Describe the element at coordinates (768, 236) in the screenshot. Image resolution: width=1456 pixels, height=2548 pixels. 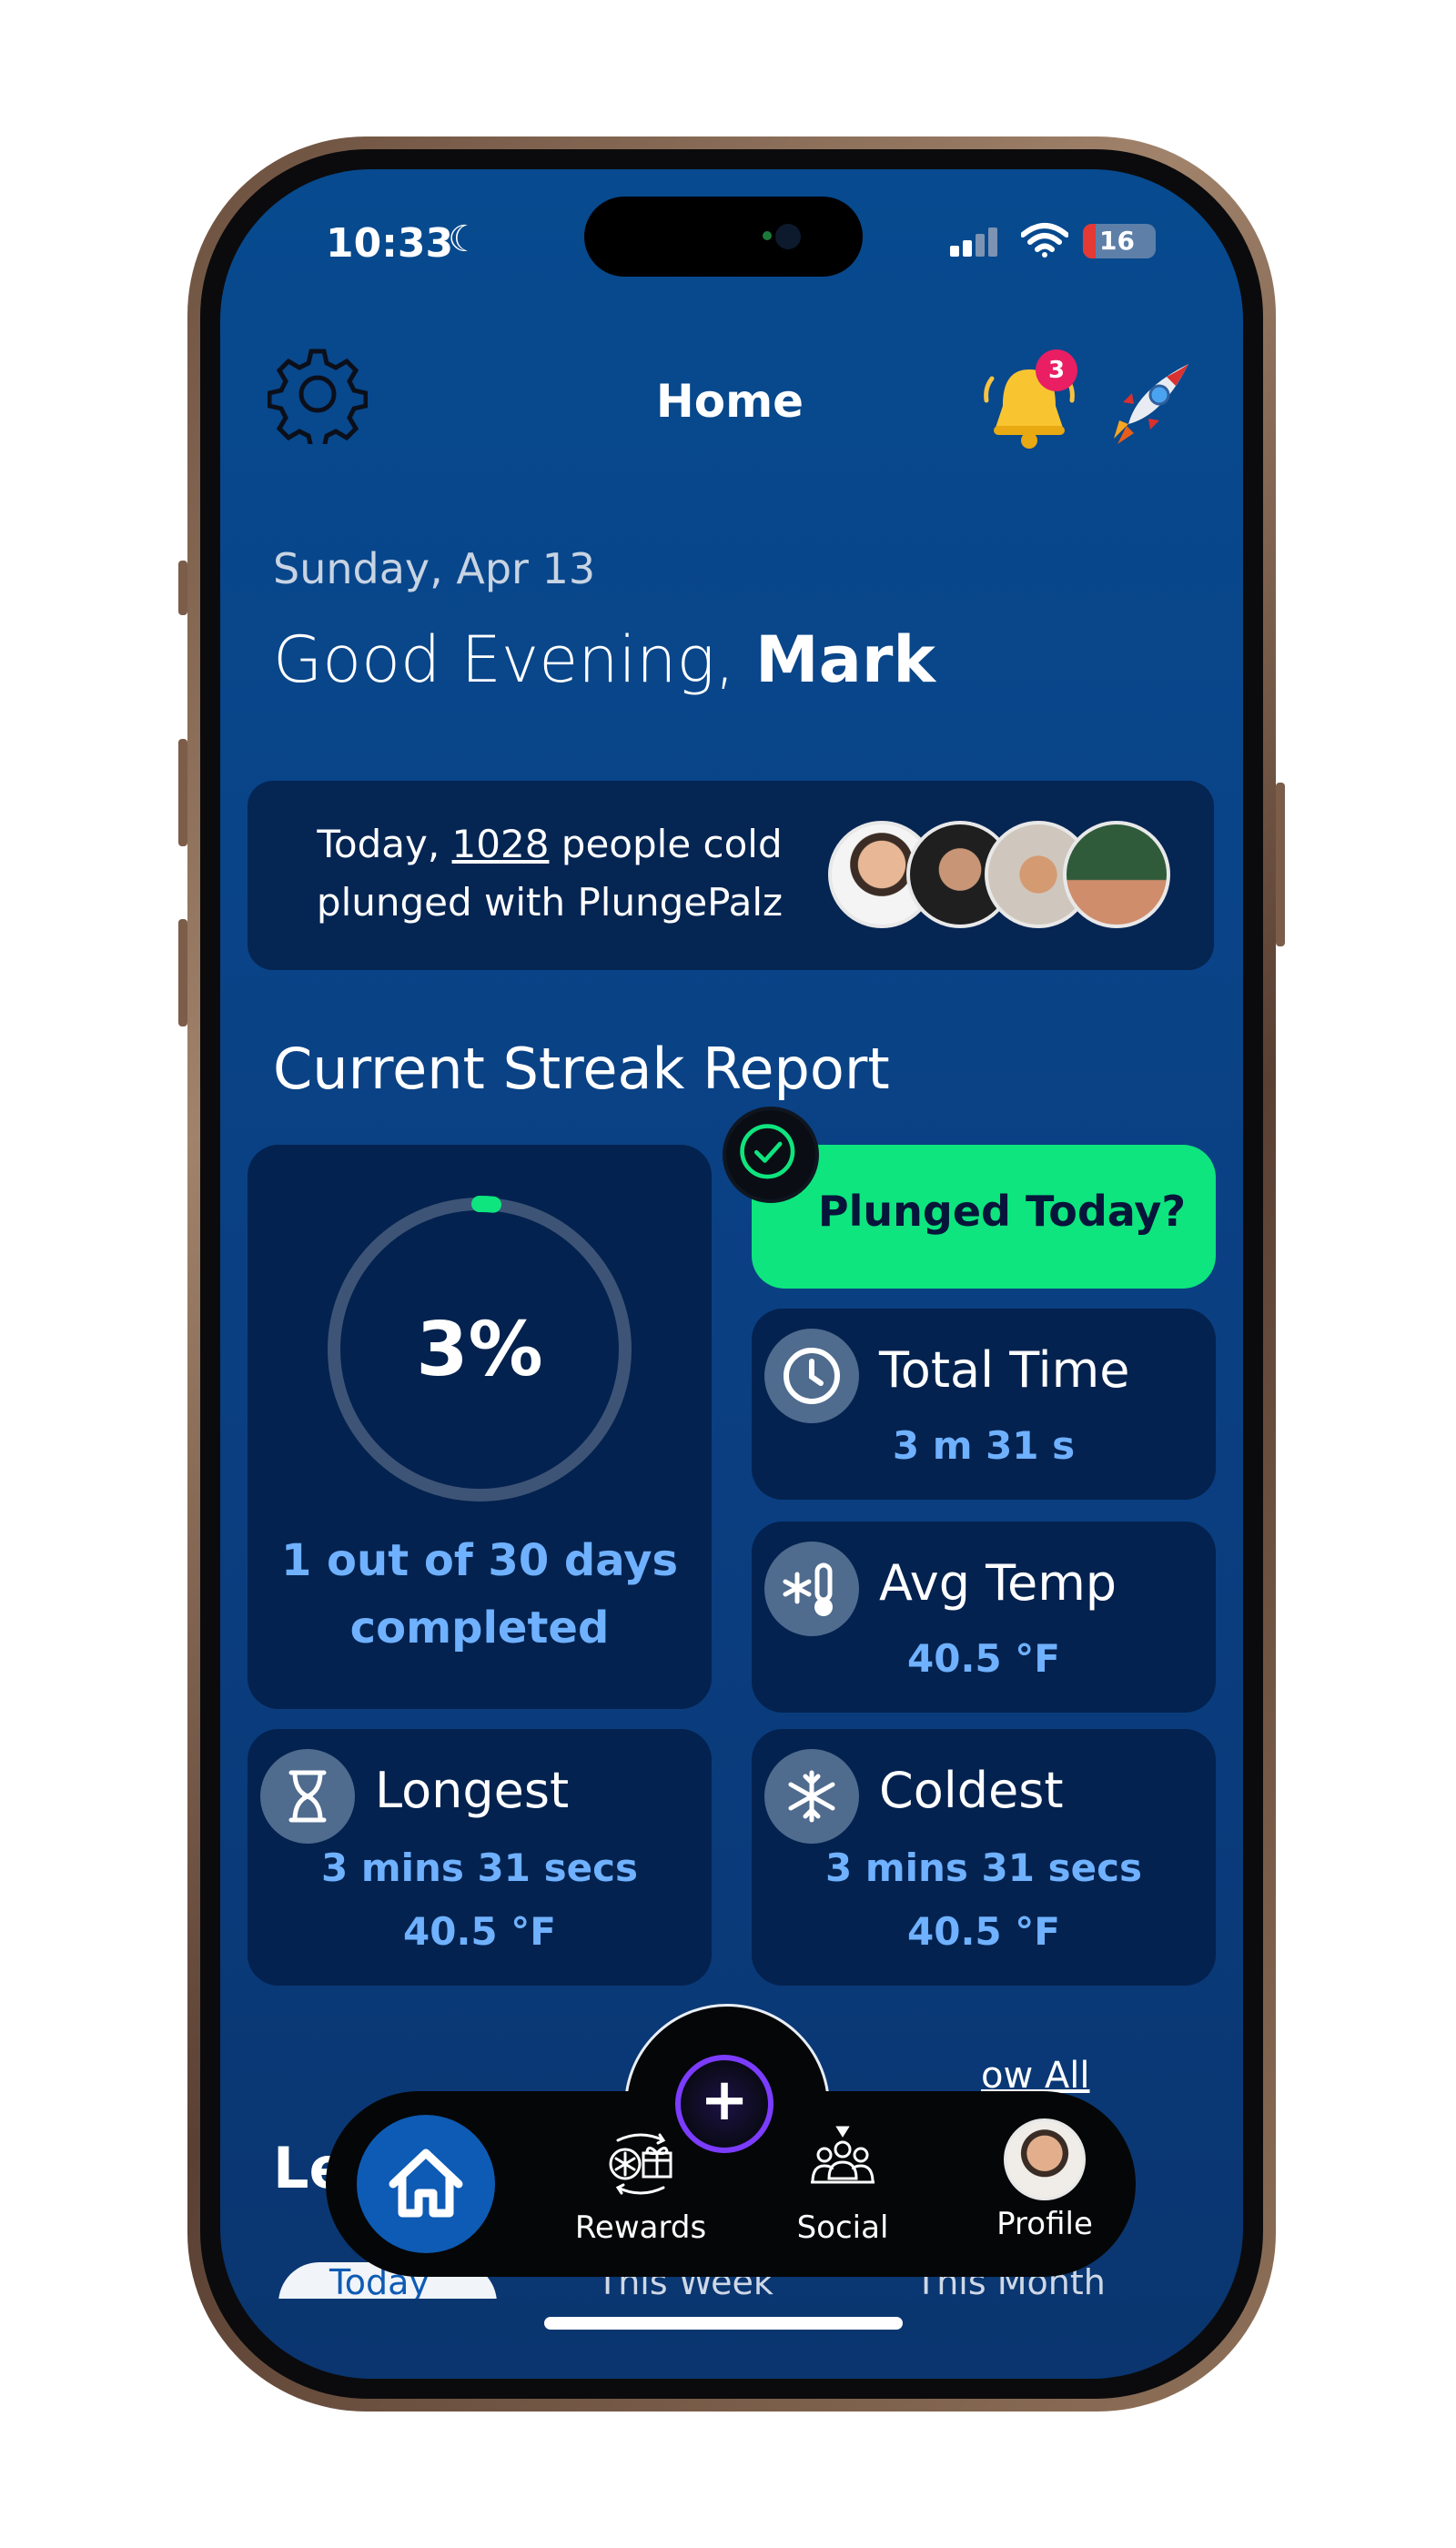
I see `privacy-indicator-icon` at that location.